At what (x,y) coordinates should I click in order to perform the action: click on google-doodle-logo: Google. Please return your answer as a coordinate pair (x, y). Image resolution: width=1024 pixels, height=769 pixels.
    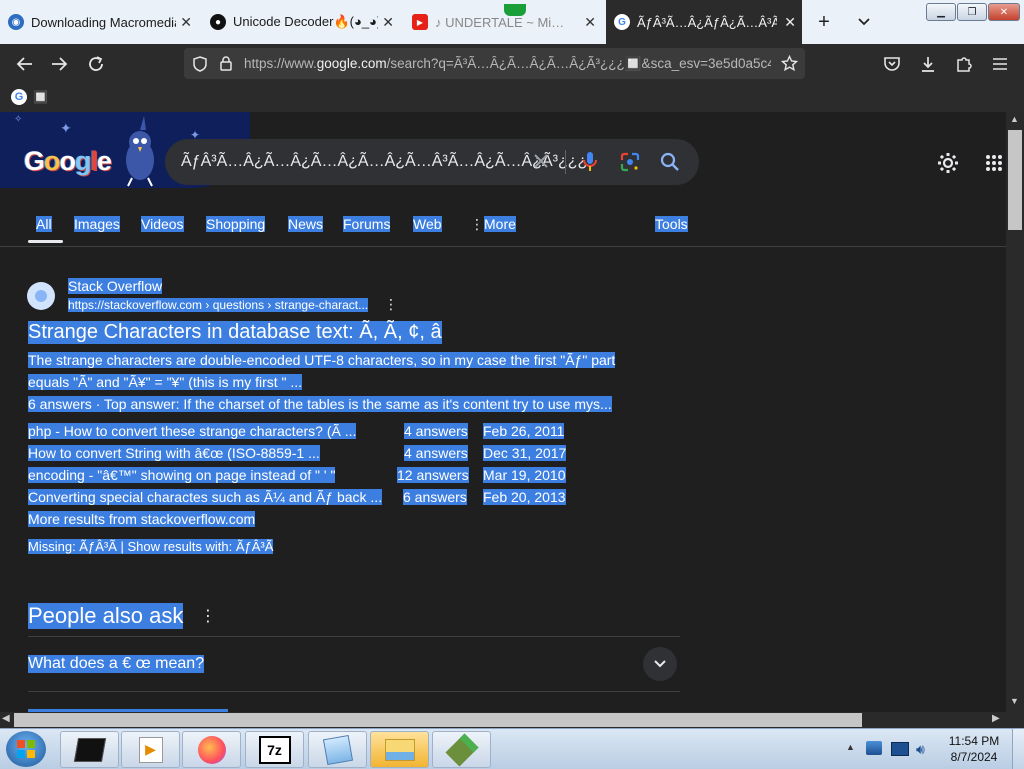
    Looking at the image, I should click on (94, 151).